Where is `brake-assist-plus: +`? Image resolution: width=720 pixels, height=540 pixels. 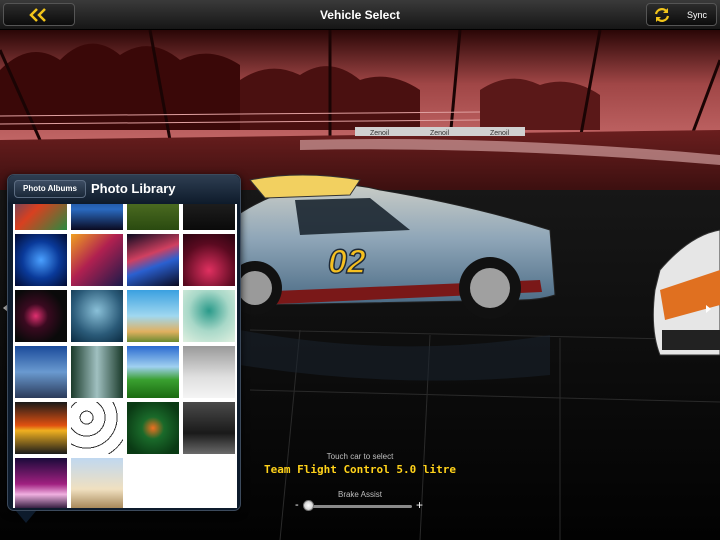 brake-assist-plus: + is located at coordinates (419, 505).